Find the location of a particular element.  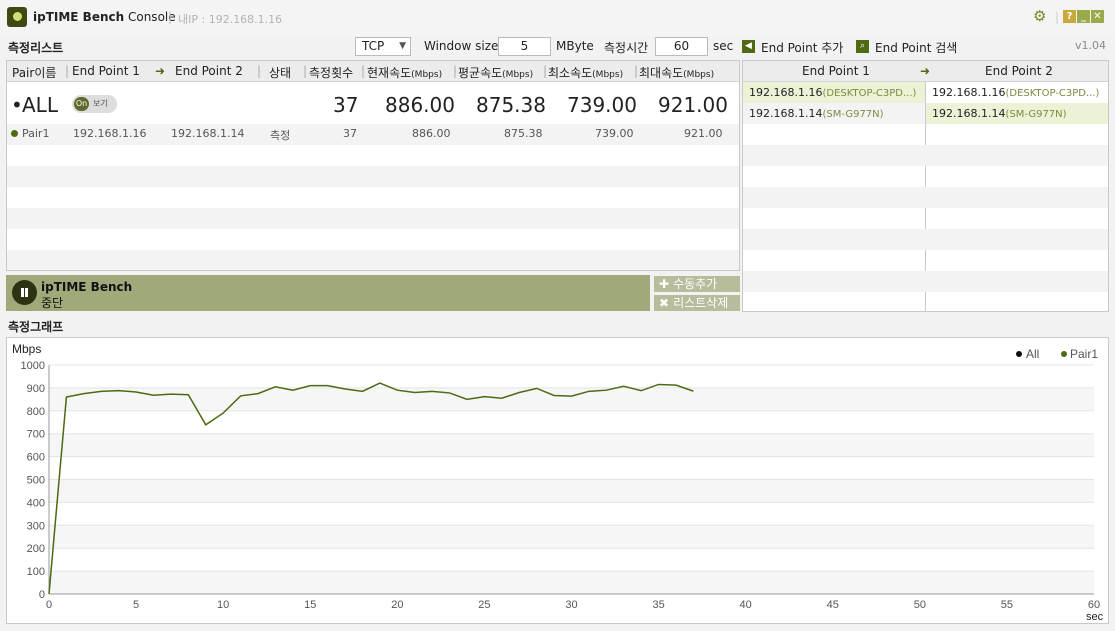

my-ip-label: 내IP : 192.168.1.16 is located at coordinates (230, 19).